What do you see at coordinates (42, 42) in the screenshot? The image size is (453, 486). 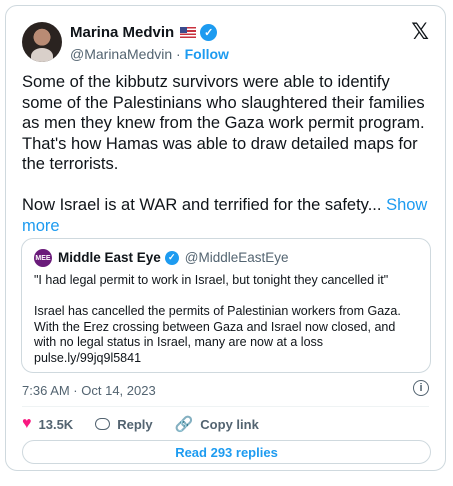 I see `author-avatar` at bounding box center [42, 42].